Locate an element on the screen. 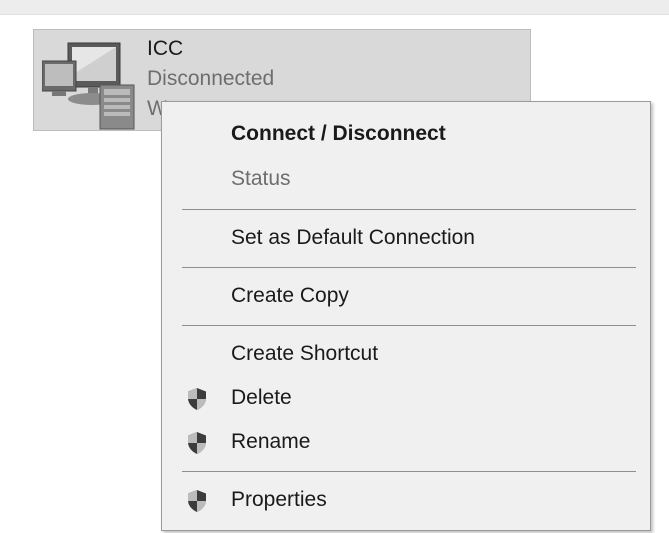 The image size is (669, 533). menu-item-properties: Properties is located at coordinates (406, 500).